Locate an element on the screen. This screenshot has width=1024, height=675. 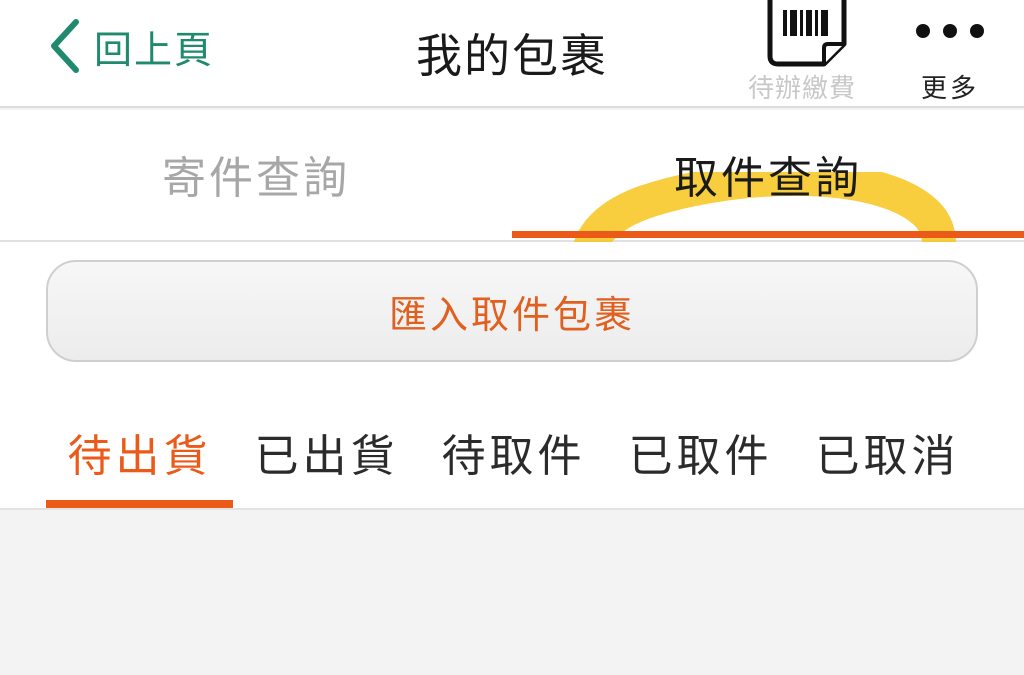
page-title: 我的包裹 is located at coordinates (512, 56).